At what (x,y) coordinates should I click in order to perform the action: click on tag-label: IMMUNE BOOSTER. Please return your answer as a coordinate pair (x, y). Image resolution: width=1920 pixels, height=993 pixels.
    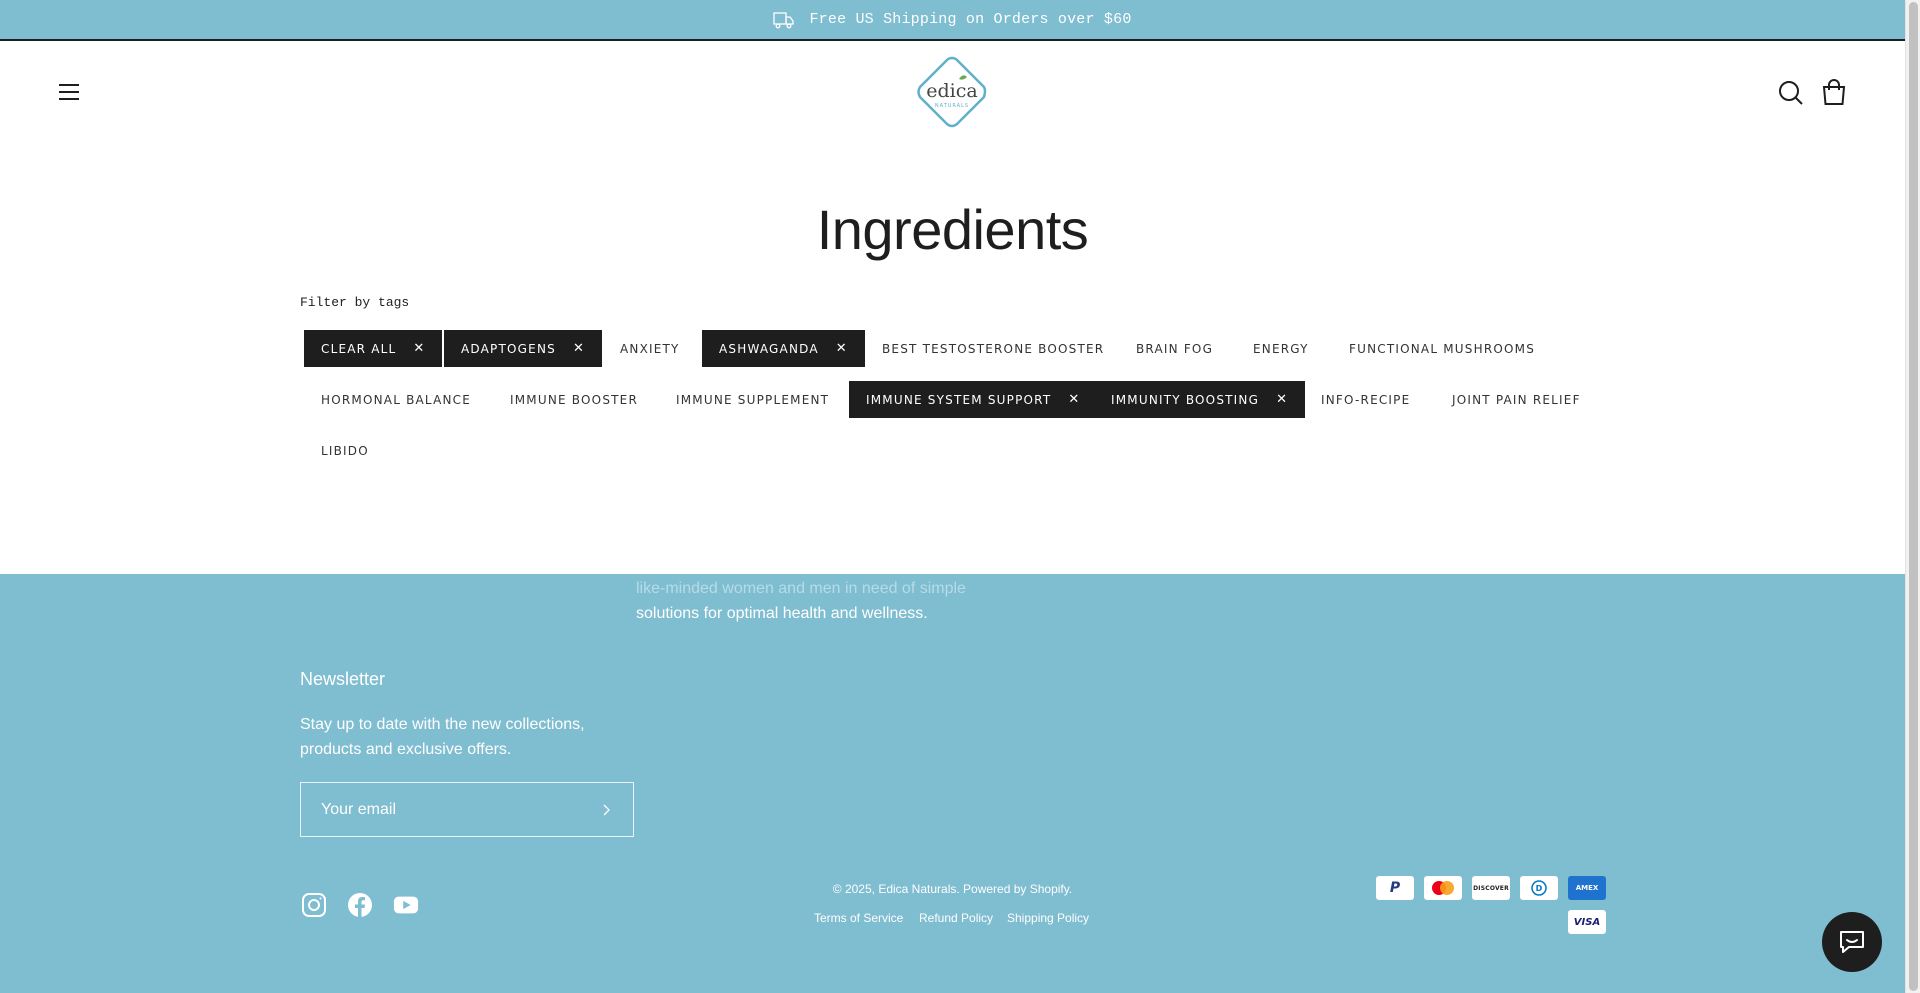
    Looking at the image, I should click on (574, 399).